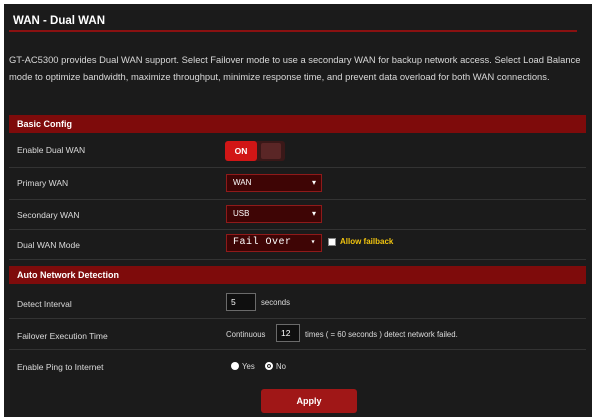 The width and height of the screenshot is (594, 419). I want to click on primary-wan-select: WAN ▾, so click(274, 183).